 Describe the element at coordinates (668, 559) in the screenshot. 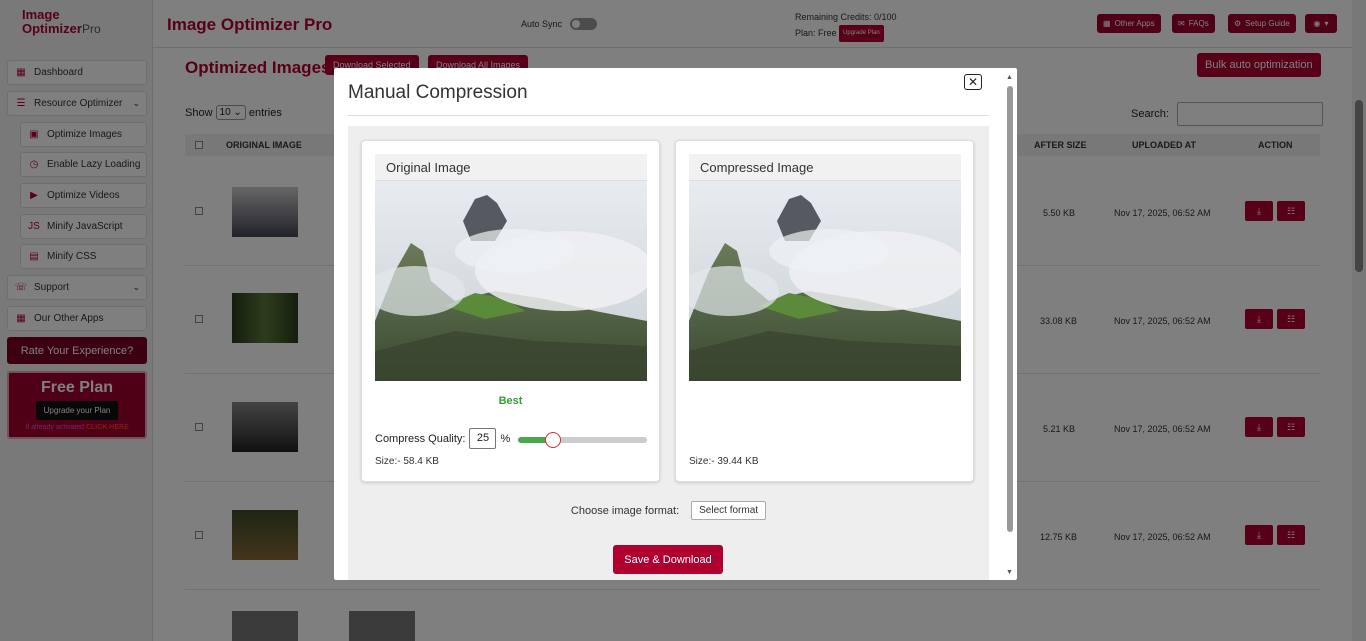

I see `save-download-button: Save & Download` at that location.